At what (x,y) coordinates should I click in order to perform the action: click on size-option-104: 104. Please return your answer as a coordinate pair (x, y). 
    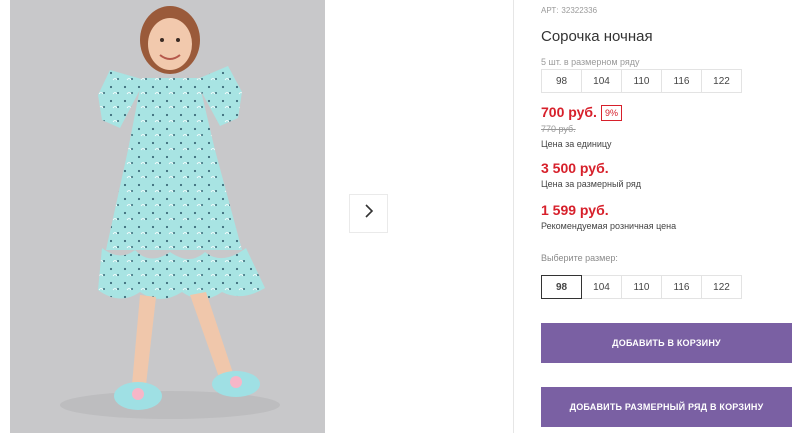
    Looking at the image, I should click on (601, 287).